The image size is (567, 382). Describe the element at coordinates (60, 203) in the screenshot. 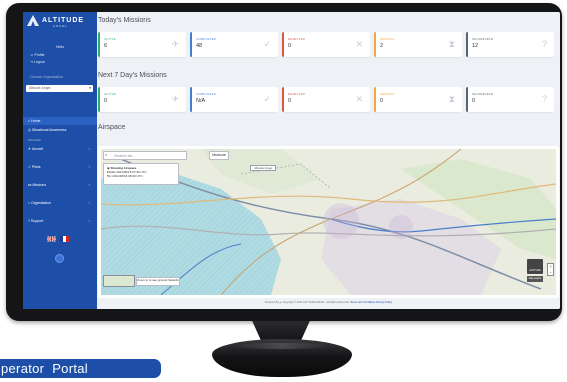

I see `sidebar-item-organisation: ⌂ Organisation ›` at that location.